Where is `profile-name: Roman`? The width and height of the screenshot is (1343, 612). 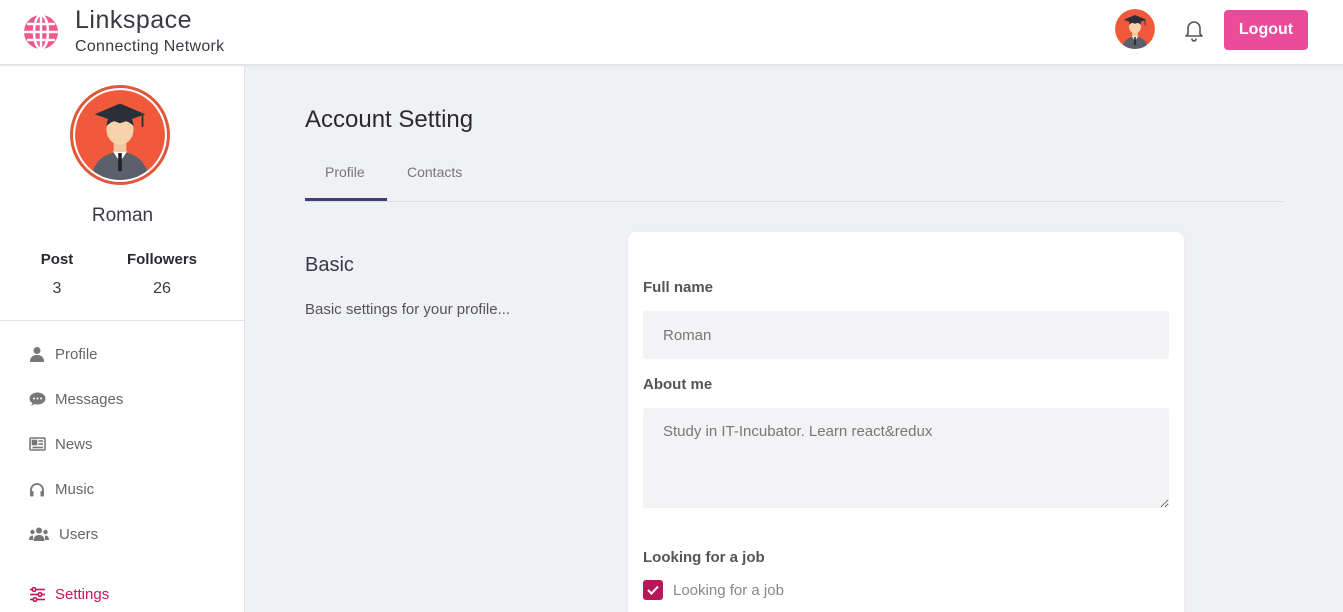 profile-name: Roman is located at coordinates (122, 215).